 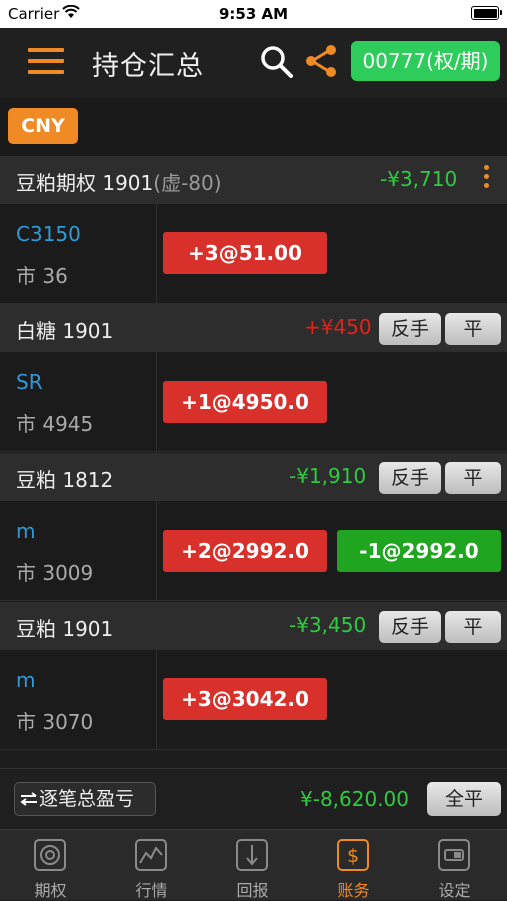 I want to click on long-position-button: +2@2992.0, so click(x=245, y=551).